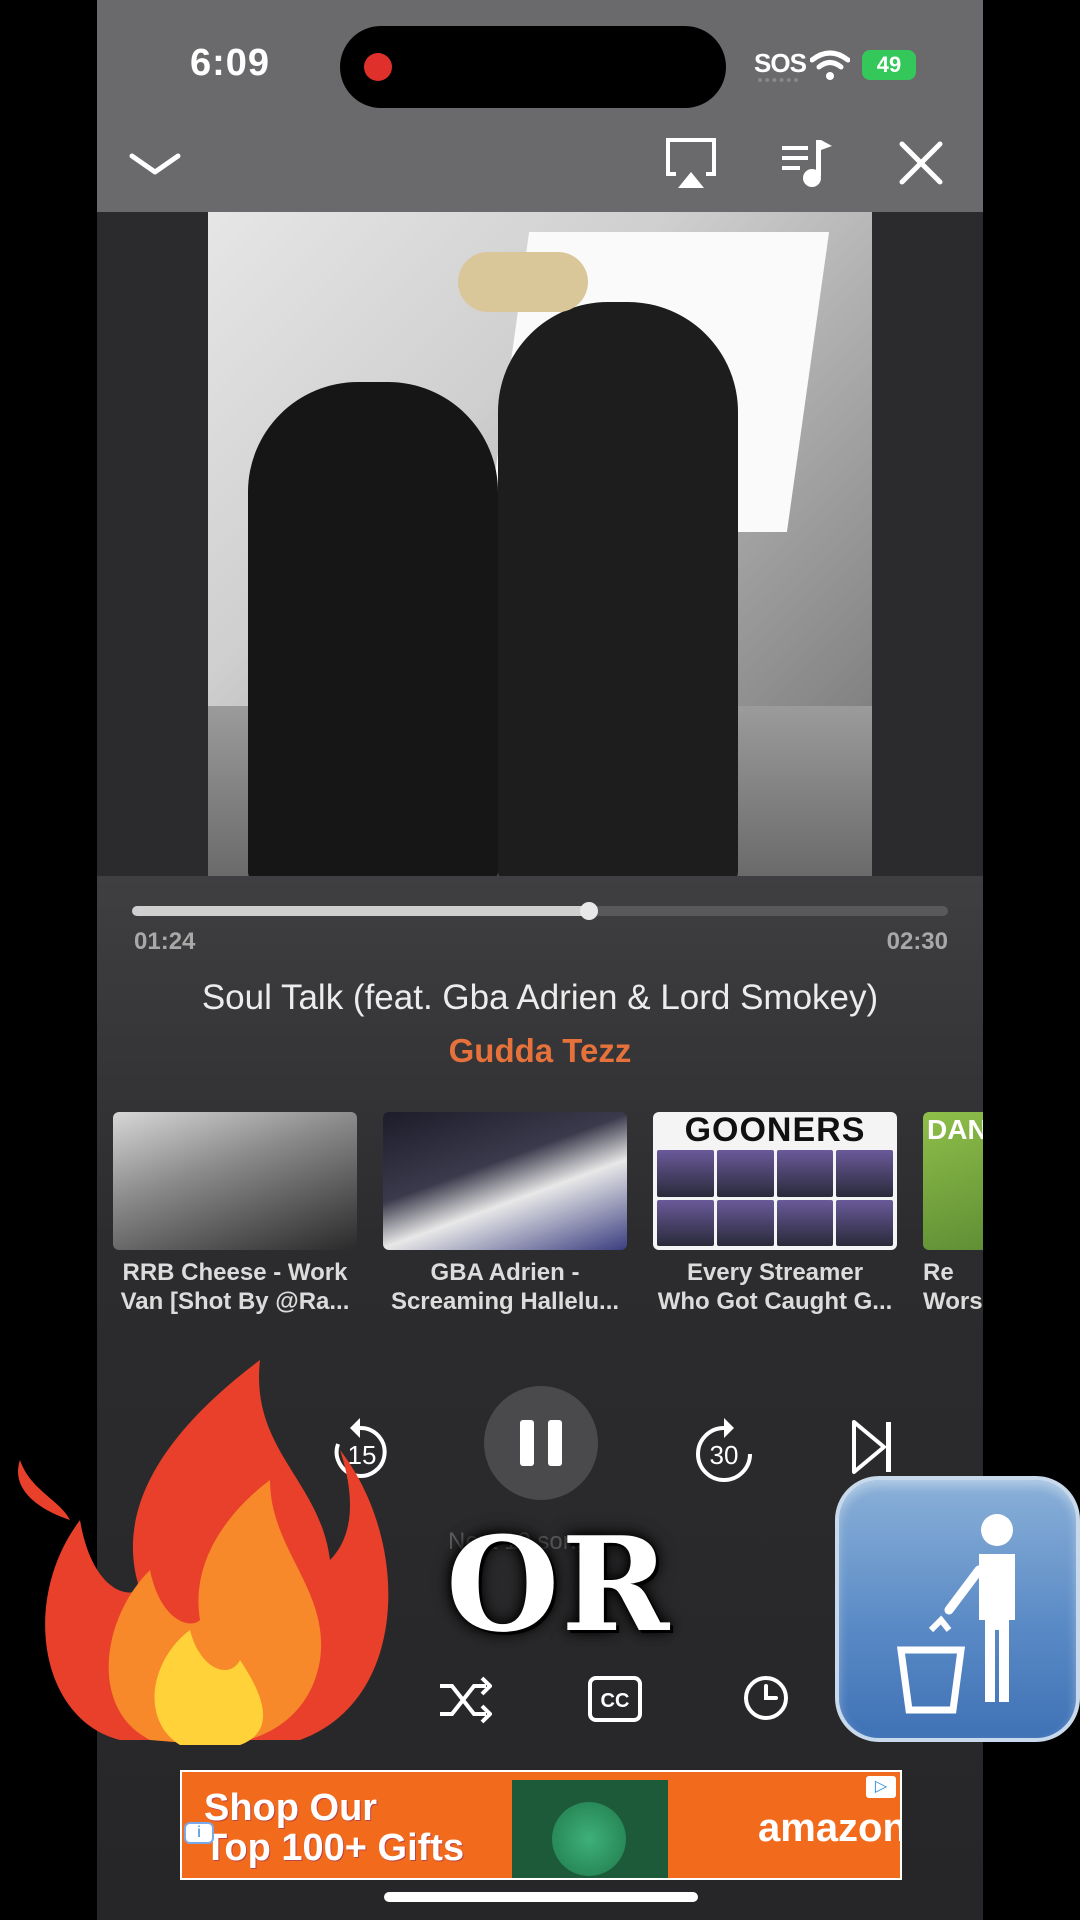 The image size is (1080, 1920). What do you see at coordinates (230, 63) in the screenshot?
I see `status-time: 6:09` at bounding box center [230, 63].